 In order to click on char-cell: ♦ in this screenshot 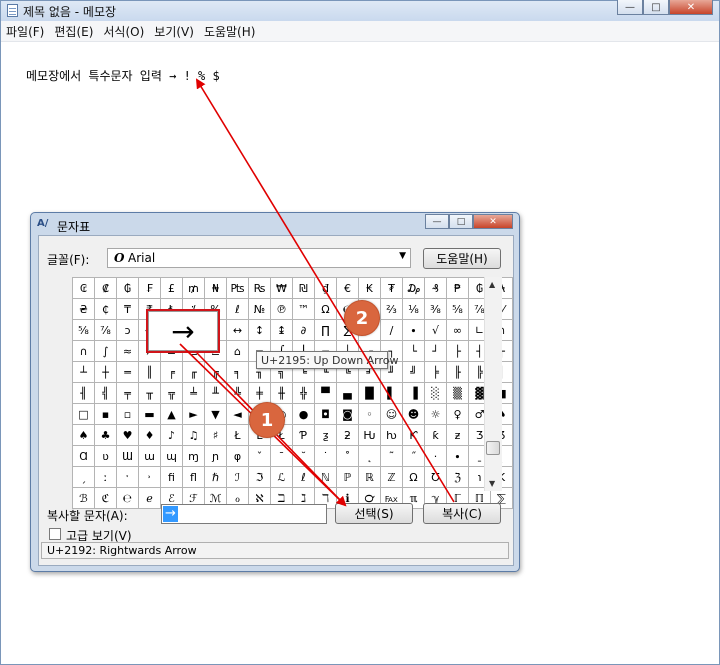, I will do `click(149, 435)`.